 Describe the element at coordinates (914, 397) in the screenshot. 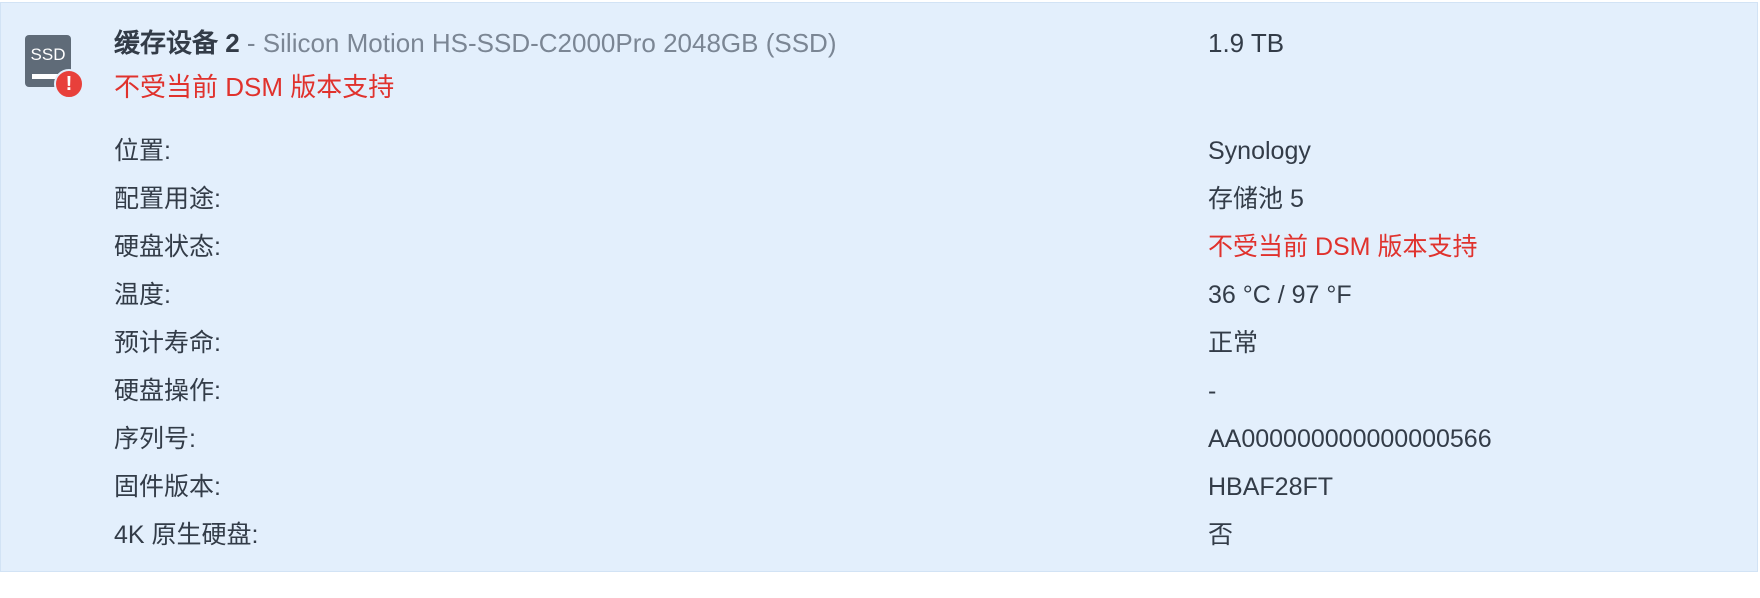

I see `detail-row-operation: 硬盘操作: -` at that location.